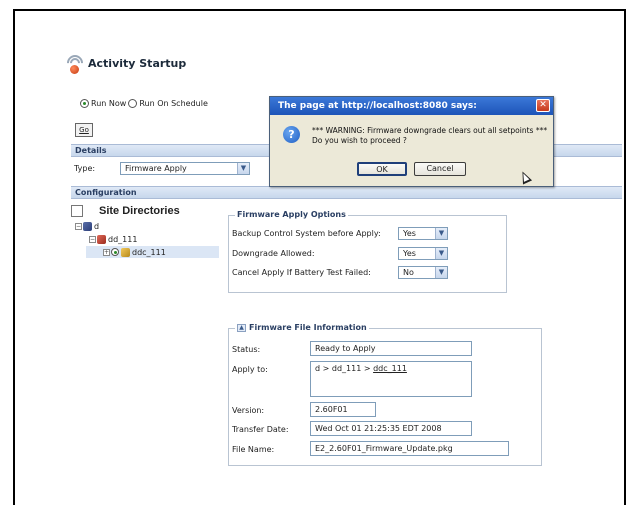  What do you see at coordinates (97, 226) in the screenshot?
I see `tree-node-label: d` at bounding box center [97, 226].